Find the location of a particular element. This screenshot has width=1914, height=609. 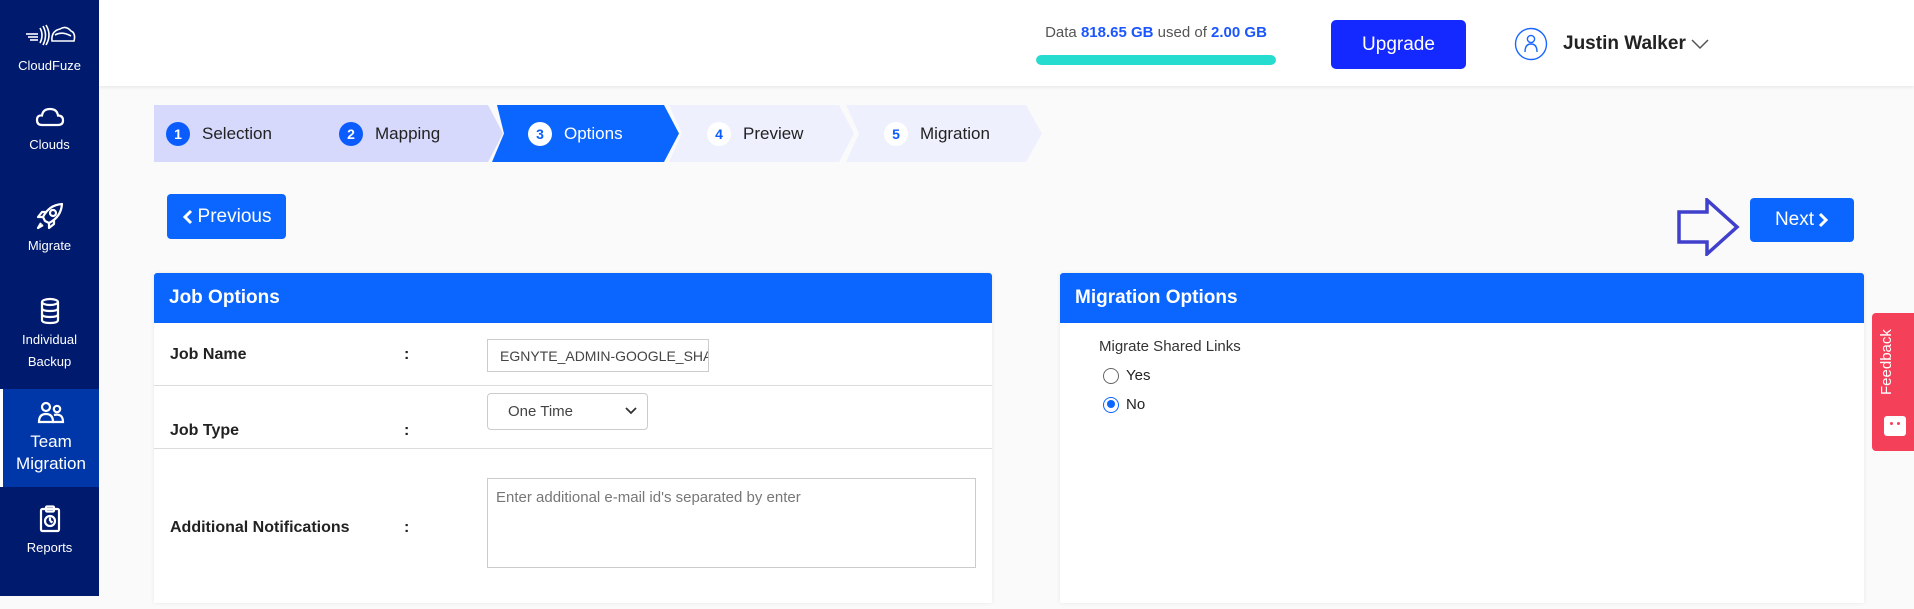

step-number: 2 is located at coordinates (351, 133).